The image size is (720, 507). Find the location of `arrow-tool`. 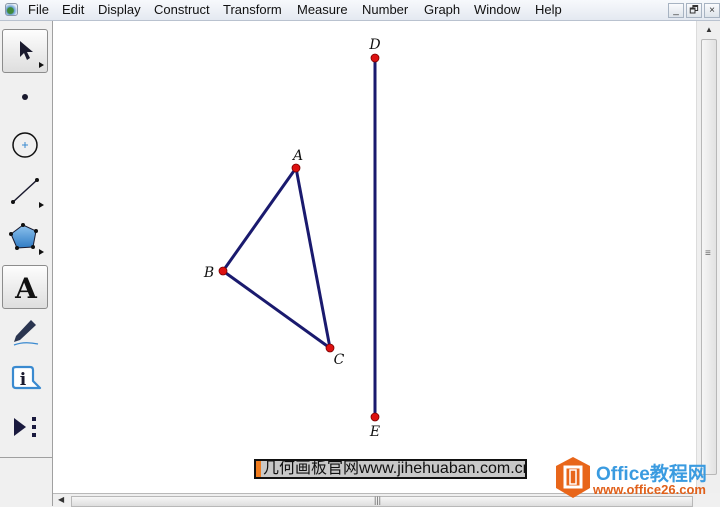

arrow-tool is located at coordinates (25, 51).